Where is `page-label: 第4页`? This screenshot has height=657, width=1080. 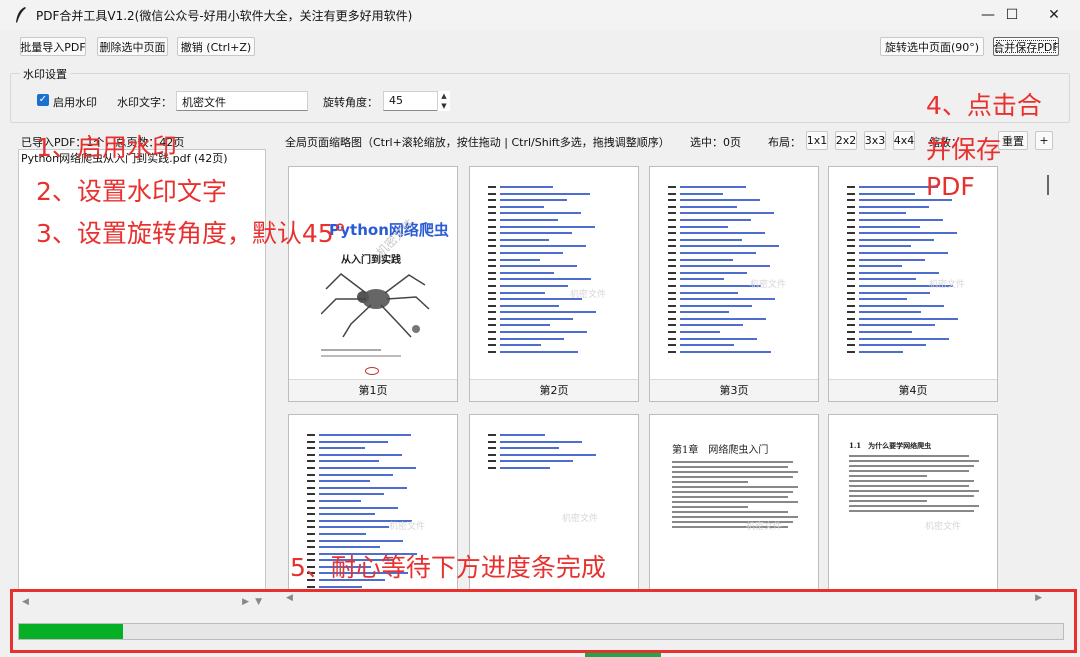
page-label: 第4页 is located at coordinates (913, 390).